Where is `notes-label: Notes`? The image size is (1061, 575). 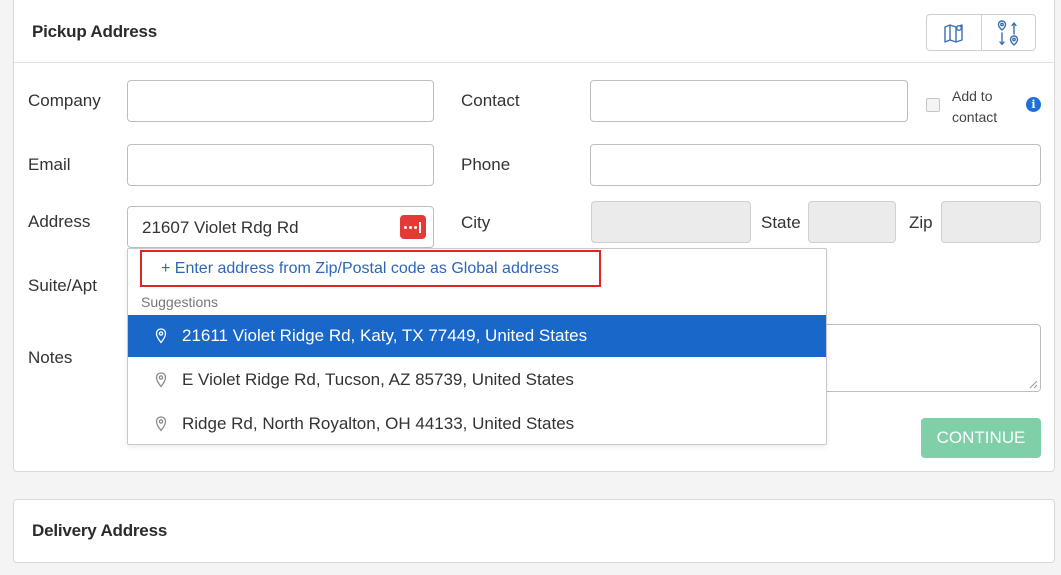 notes-label: Notes is located at coordinates (50, 357).